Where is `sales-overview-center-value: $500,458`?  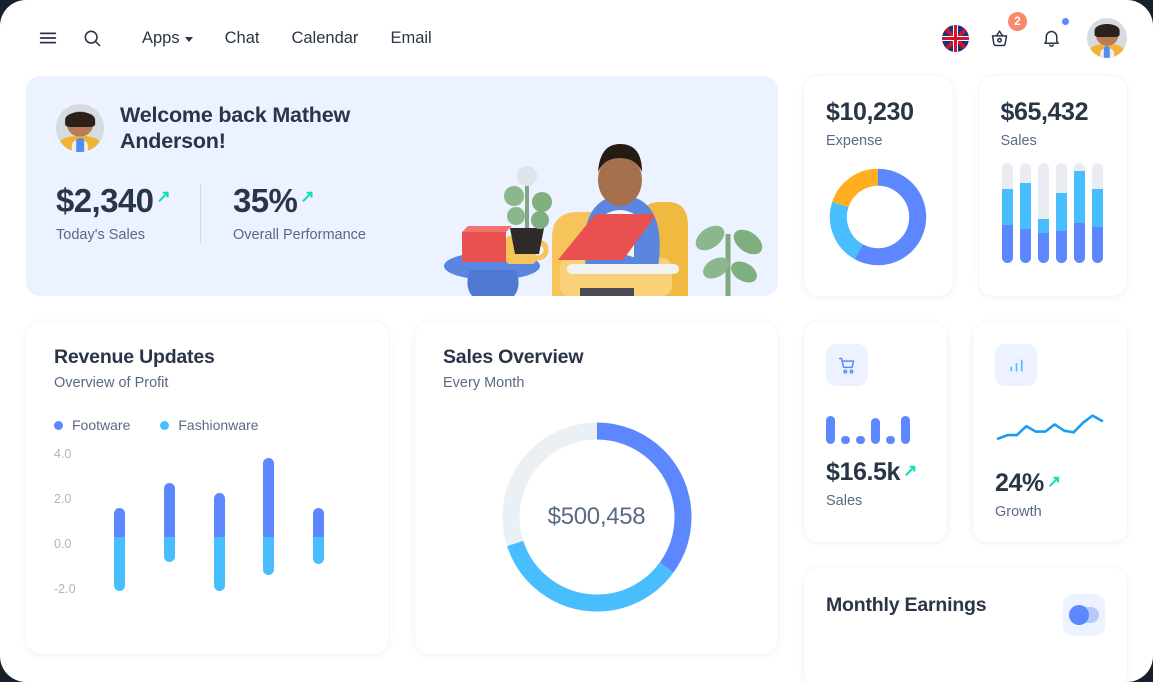
sales-overview-center-value: $500,458 is located at coordinates (596, 516).